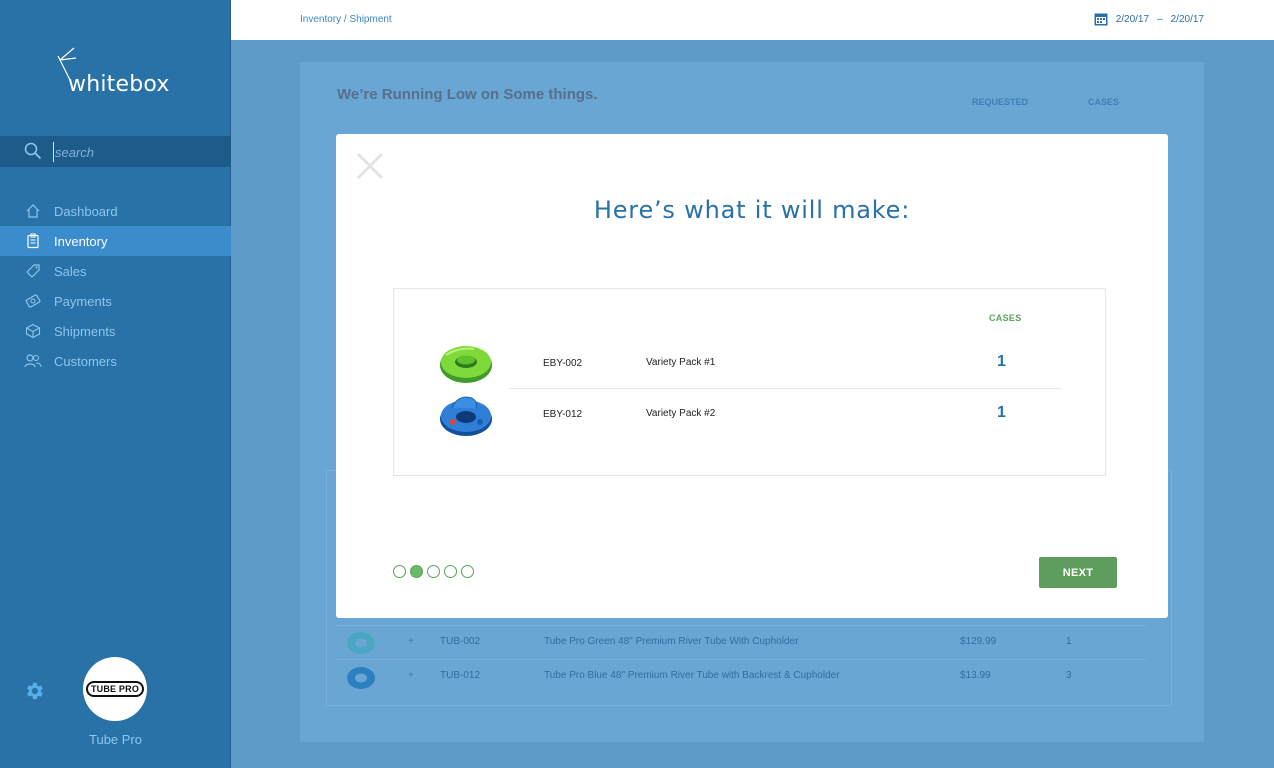 Image resolution: width=1274 pixels, height=768 pixels. What do you see at coordinates (1069, 675) in the screenshot?
I see `row-qty: 3` at bounding box center [1069, 675].